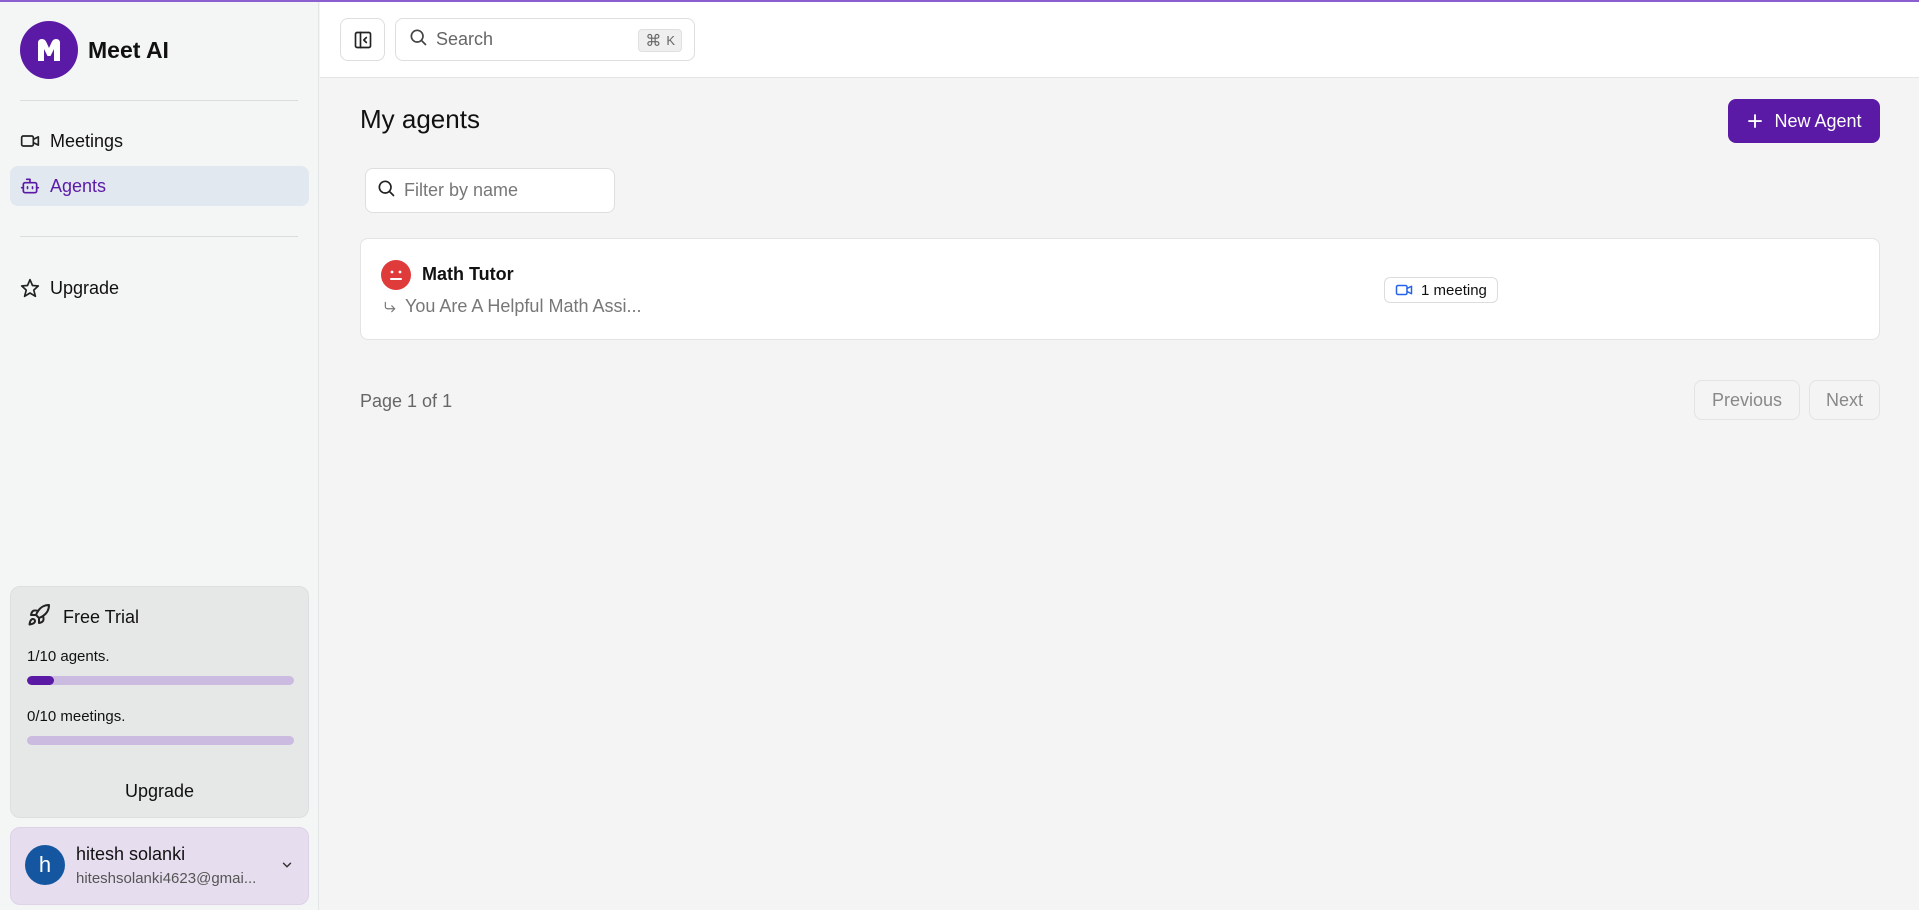 This screenshot has width=1919, height=910. I want to click on agents-usage-bar, so click(160, 680).